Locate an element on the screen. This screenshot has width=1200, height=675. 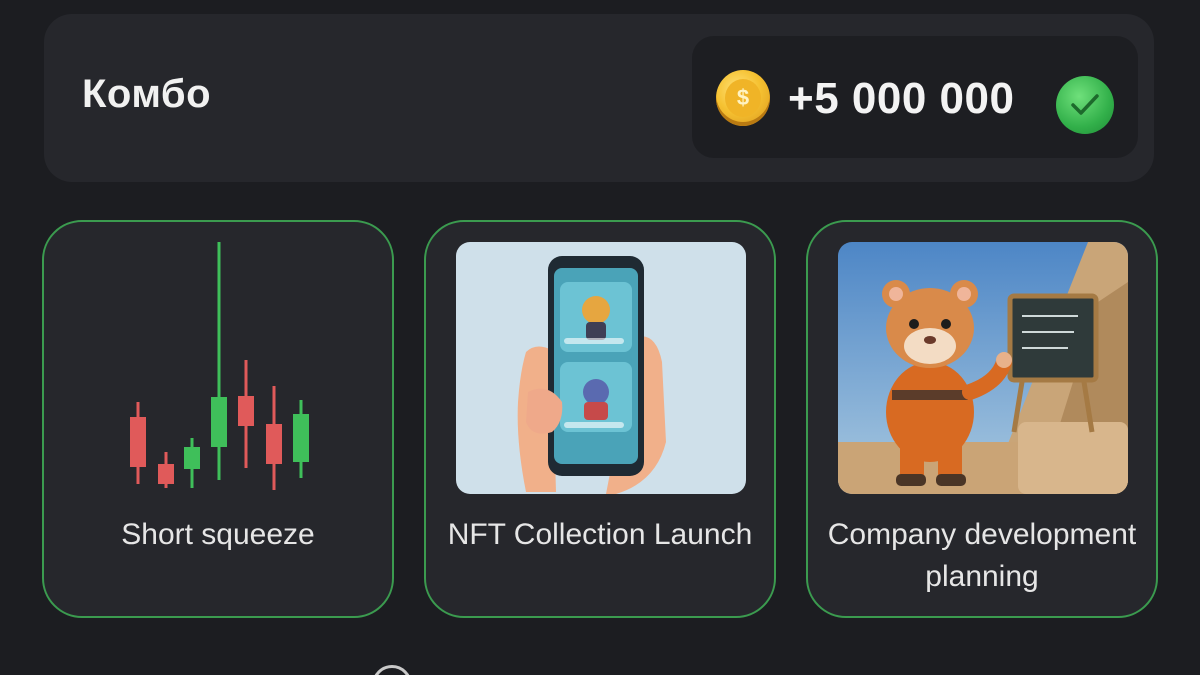
hamster-with-board-image is located at coordinates (983, 368).